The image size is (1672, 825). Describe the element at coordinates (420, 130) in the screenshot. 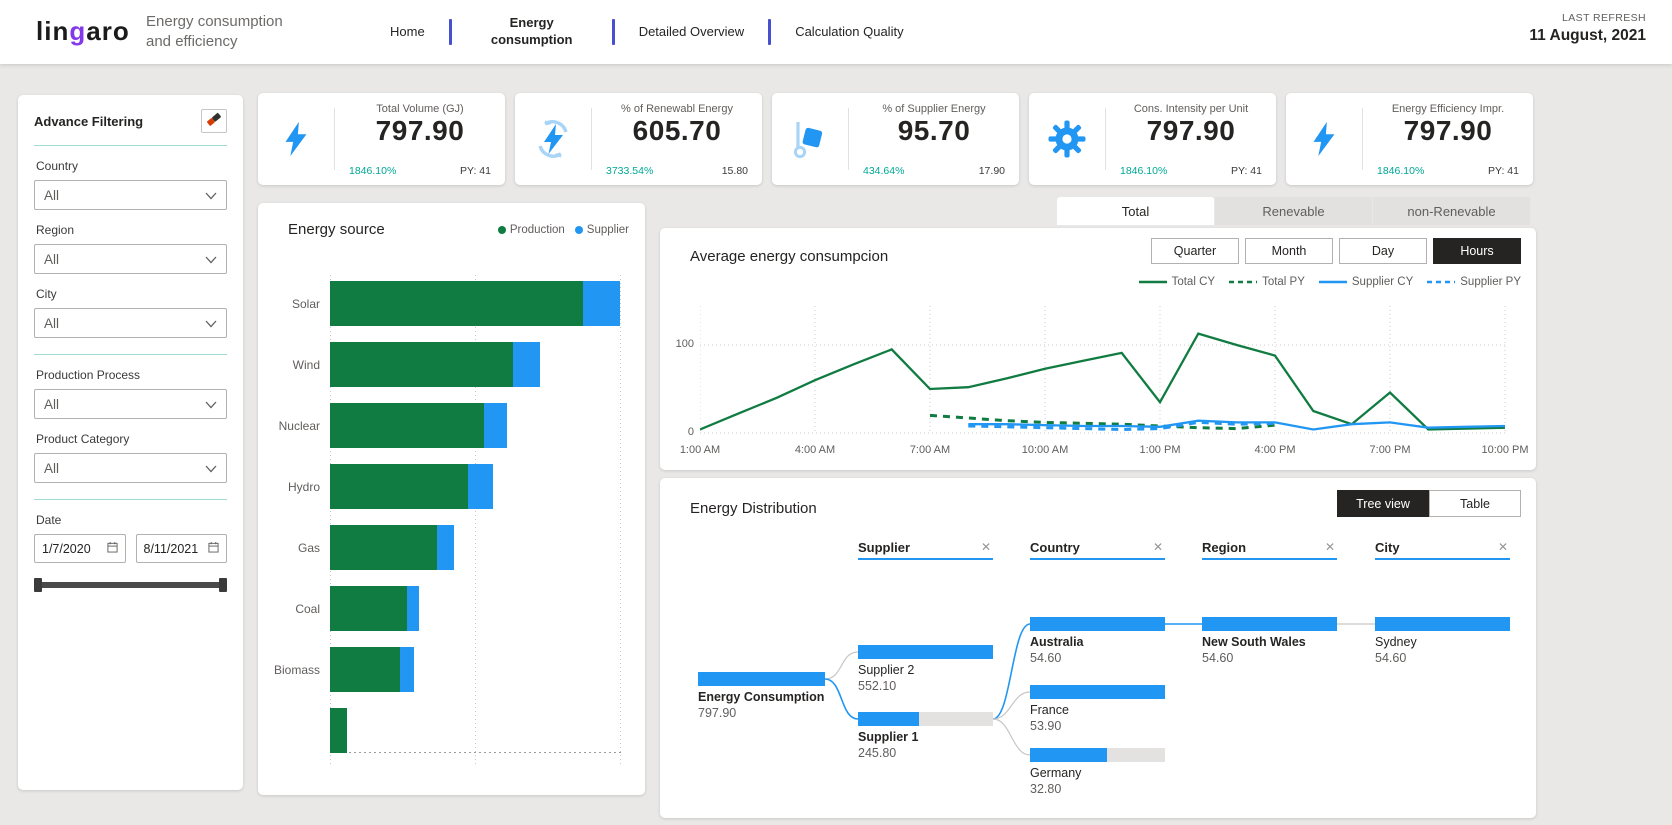

I see `kpi-value: 797.90` at that location.